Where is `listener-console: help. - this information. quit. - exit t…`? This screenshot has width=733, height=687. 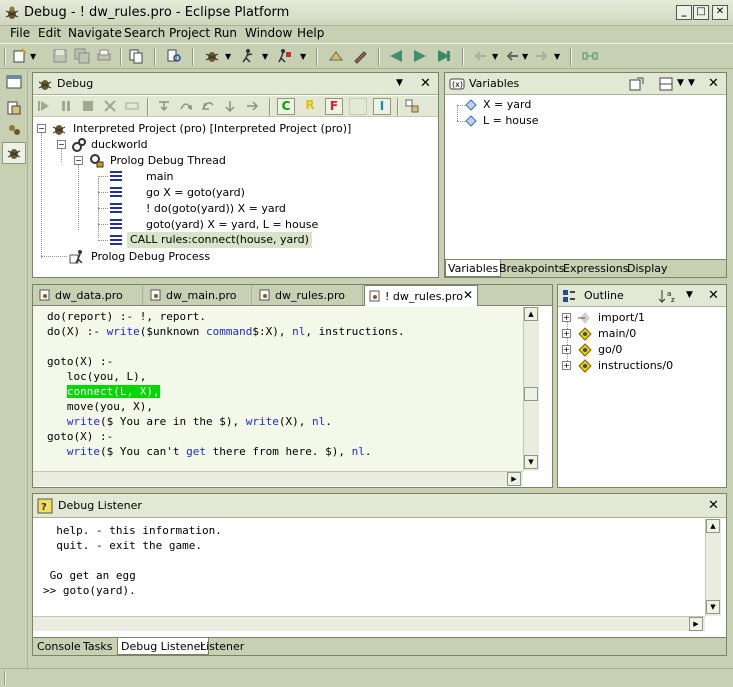 listener-console: help. - this information. quit. - exit t… is located at coordinates (369, 567).